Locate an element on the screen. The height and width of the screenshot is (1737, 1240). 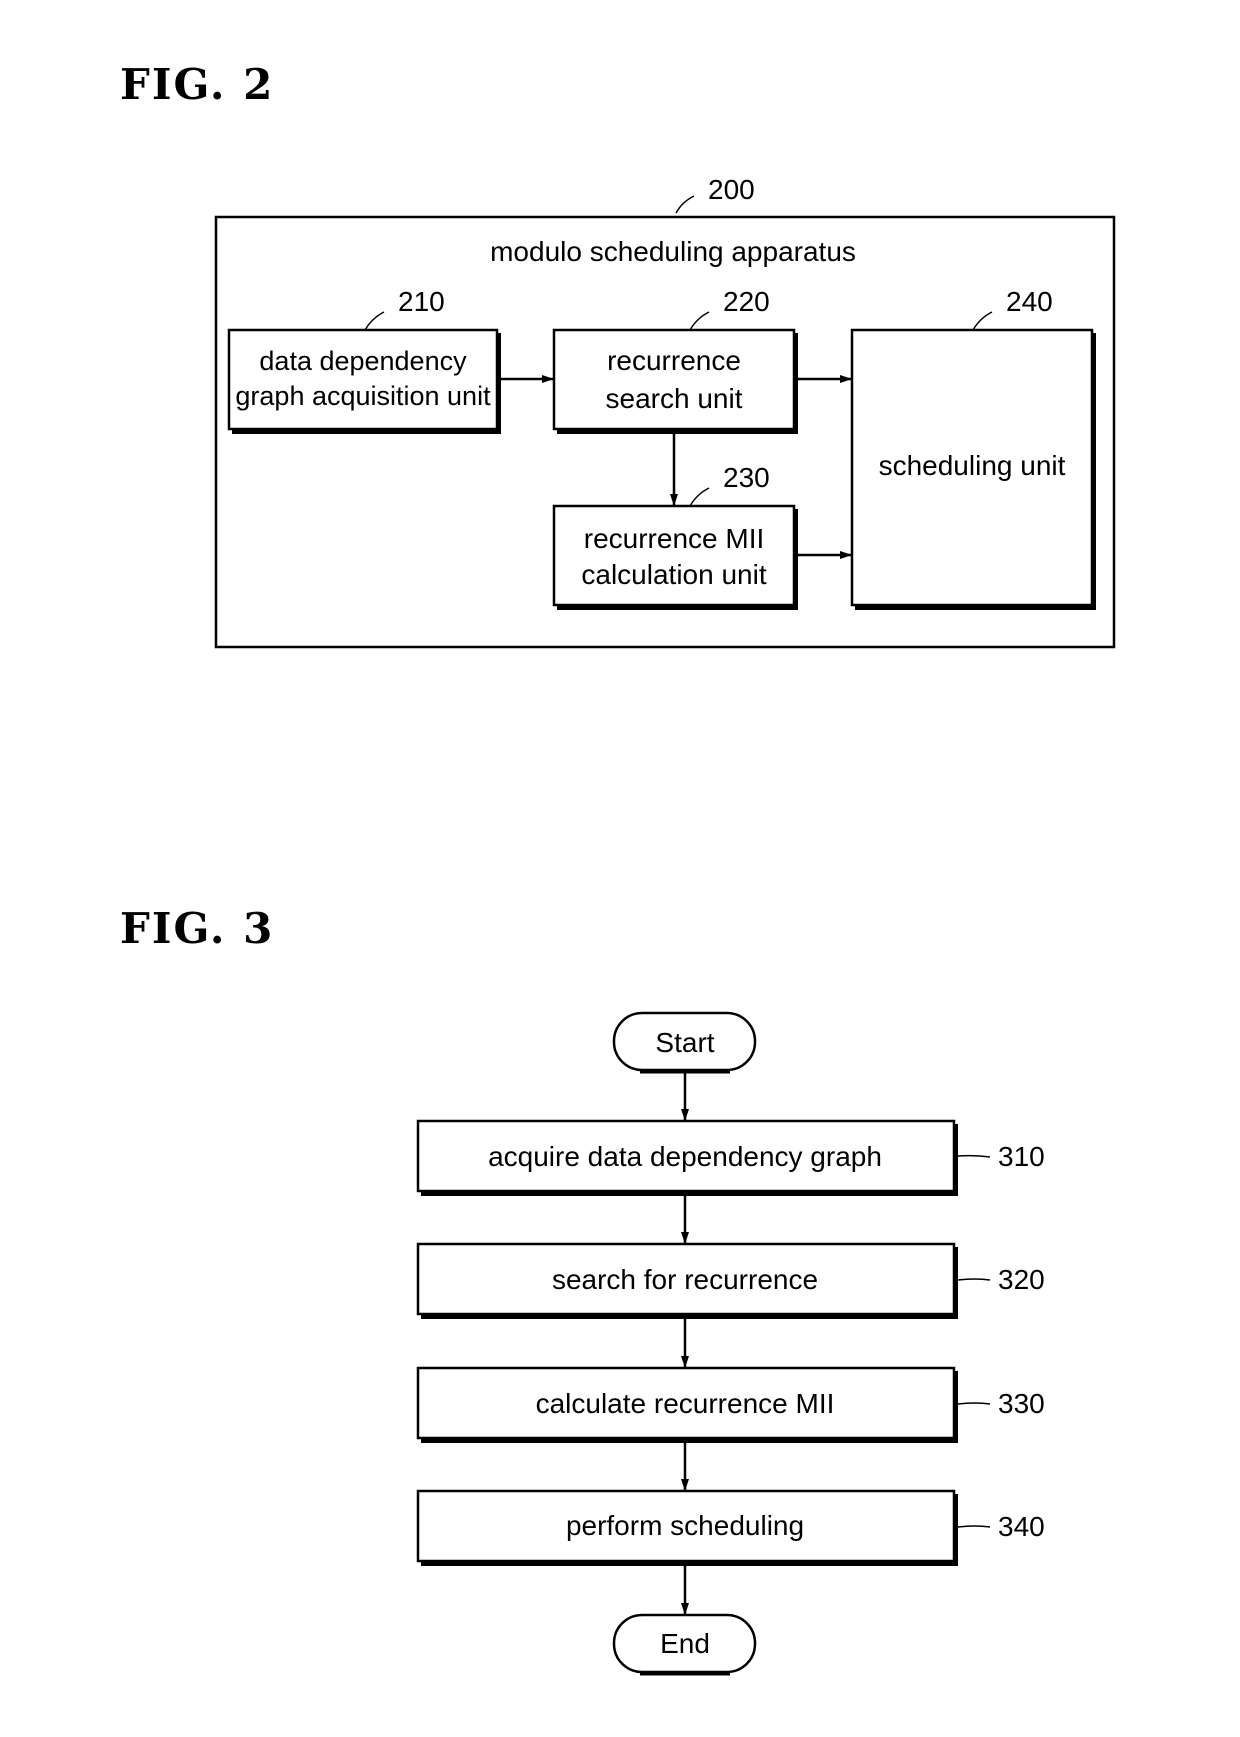
end-label: End is located at coordinates (685, 1643).